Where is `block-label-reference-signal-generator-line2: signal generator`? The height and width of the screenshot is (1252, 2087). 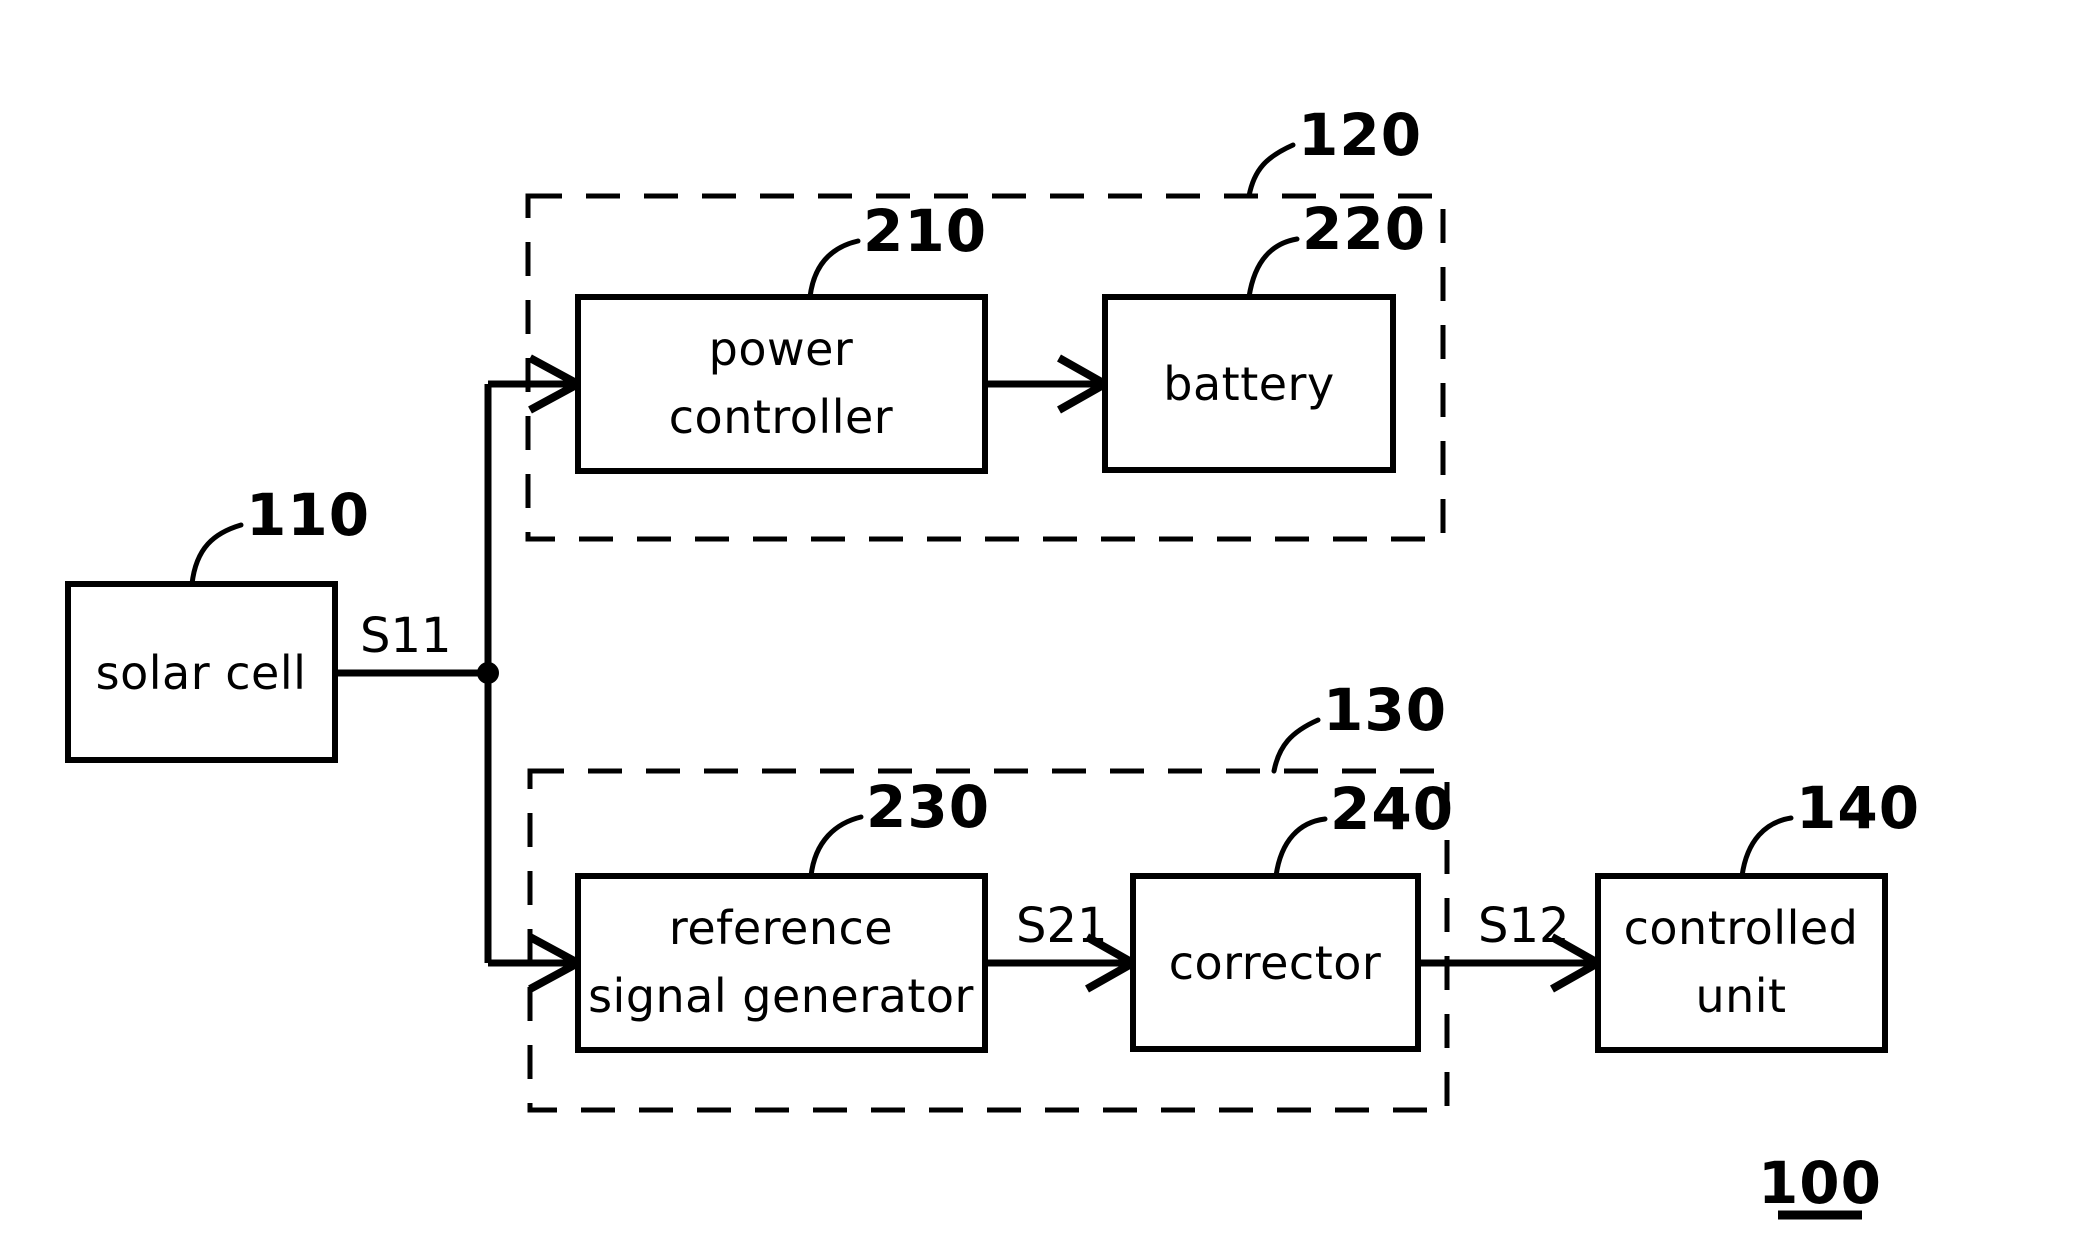 block-label-reference-signal-generator-line2: signal generator is located at coordinates (781, 996).